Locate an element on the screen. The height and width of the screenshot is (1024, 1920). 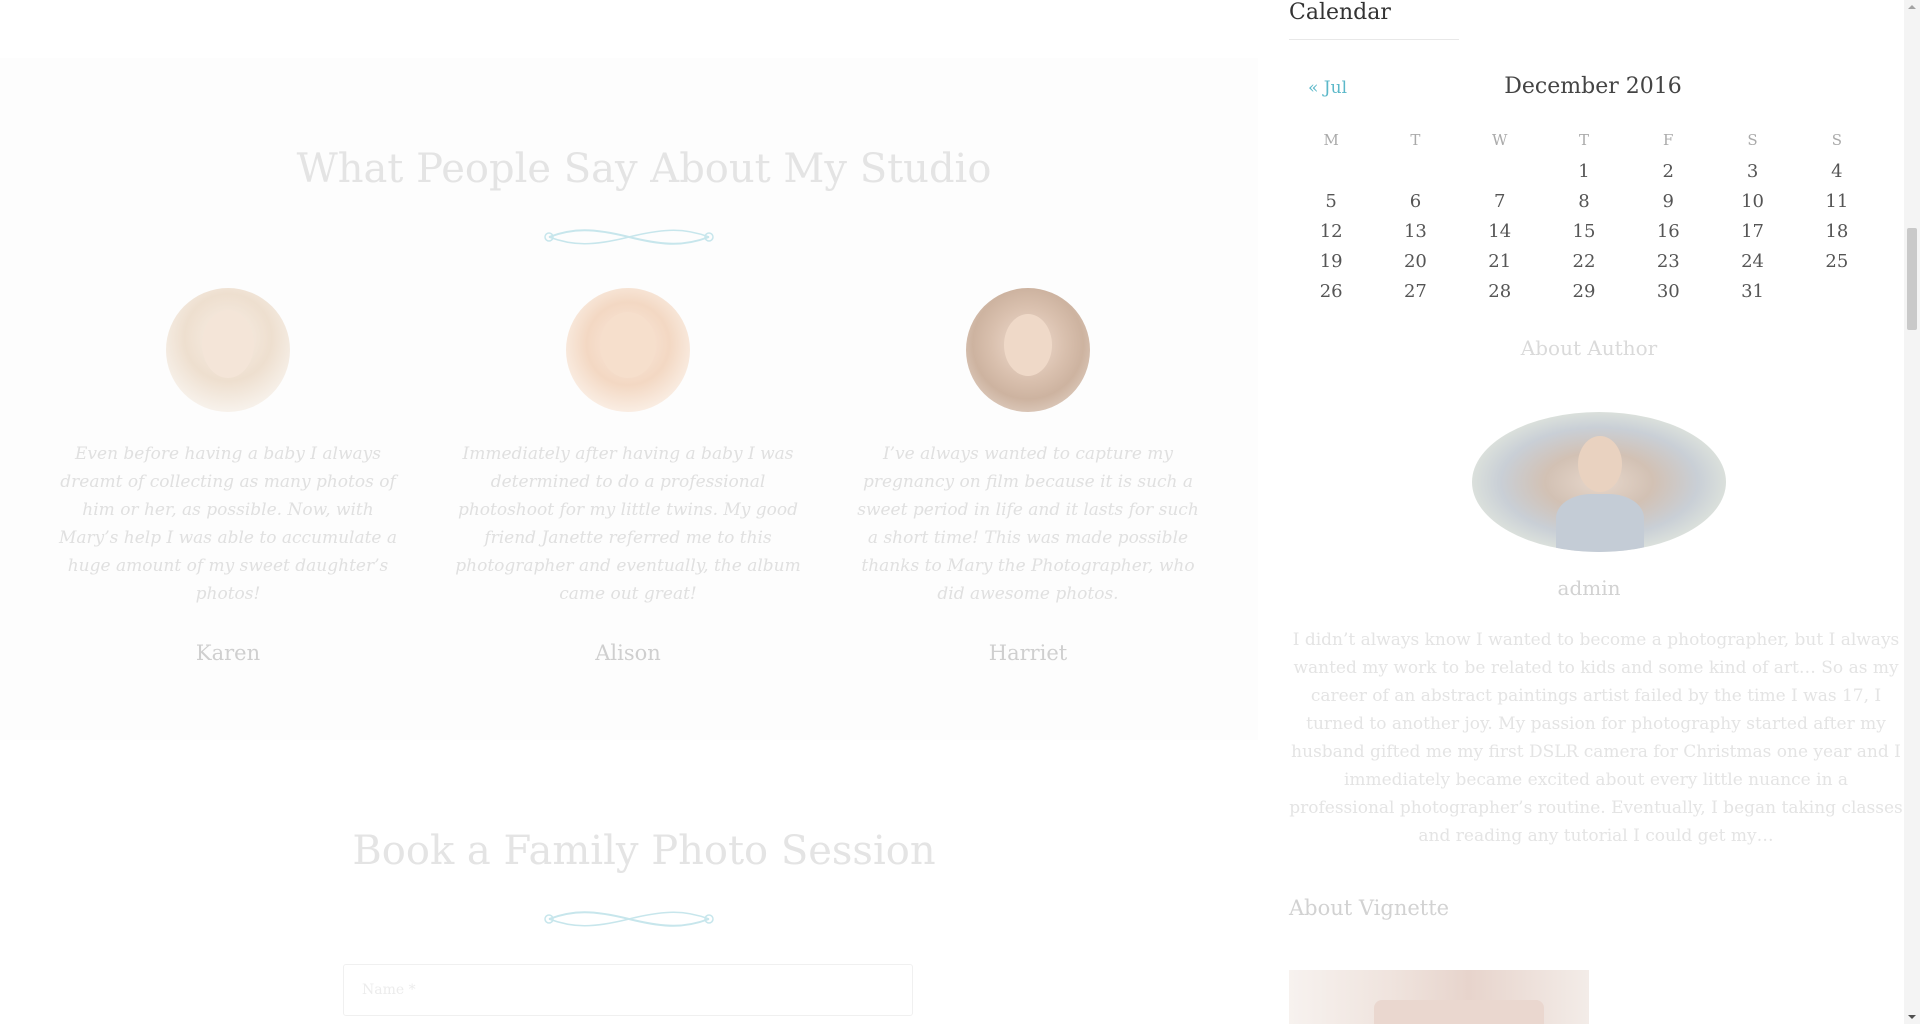
calendar-day: 8 is located at coordinates (1584, 201).